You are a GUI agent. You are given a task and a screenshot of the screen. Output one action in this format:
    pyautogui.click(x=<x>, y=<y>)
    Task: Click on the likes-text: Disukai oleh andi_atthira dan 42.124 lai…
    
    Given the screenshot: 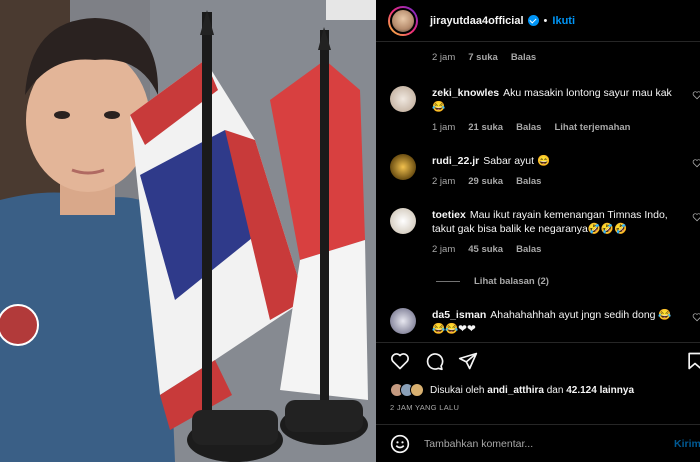 What is the action you would take?
    pyautogui.click(x=532, y=390)
    